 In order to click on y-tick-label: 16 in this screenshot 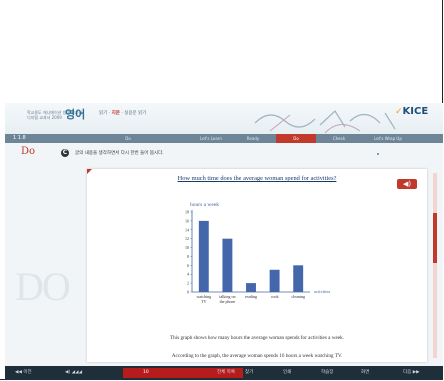, I will do `click(187, 220)`.